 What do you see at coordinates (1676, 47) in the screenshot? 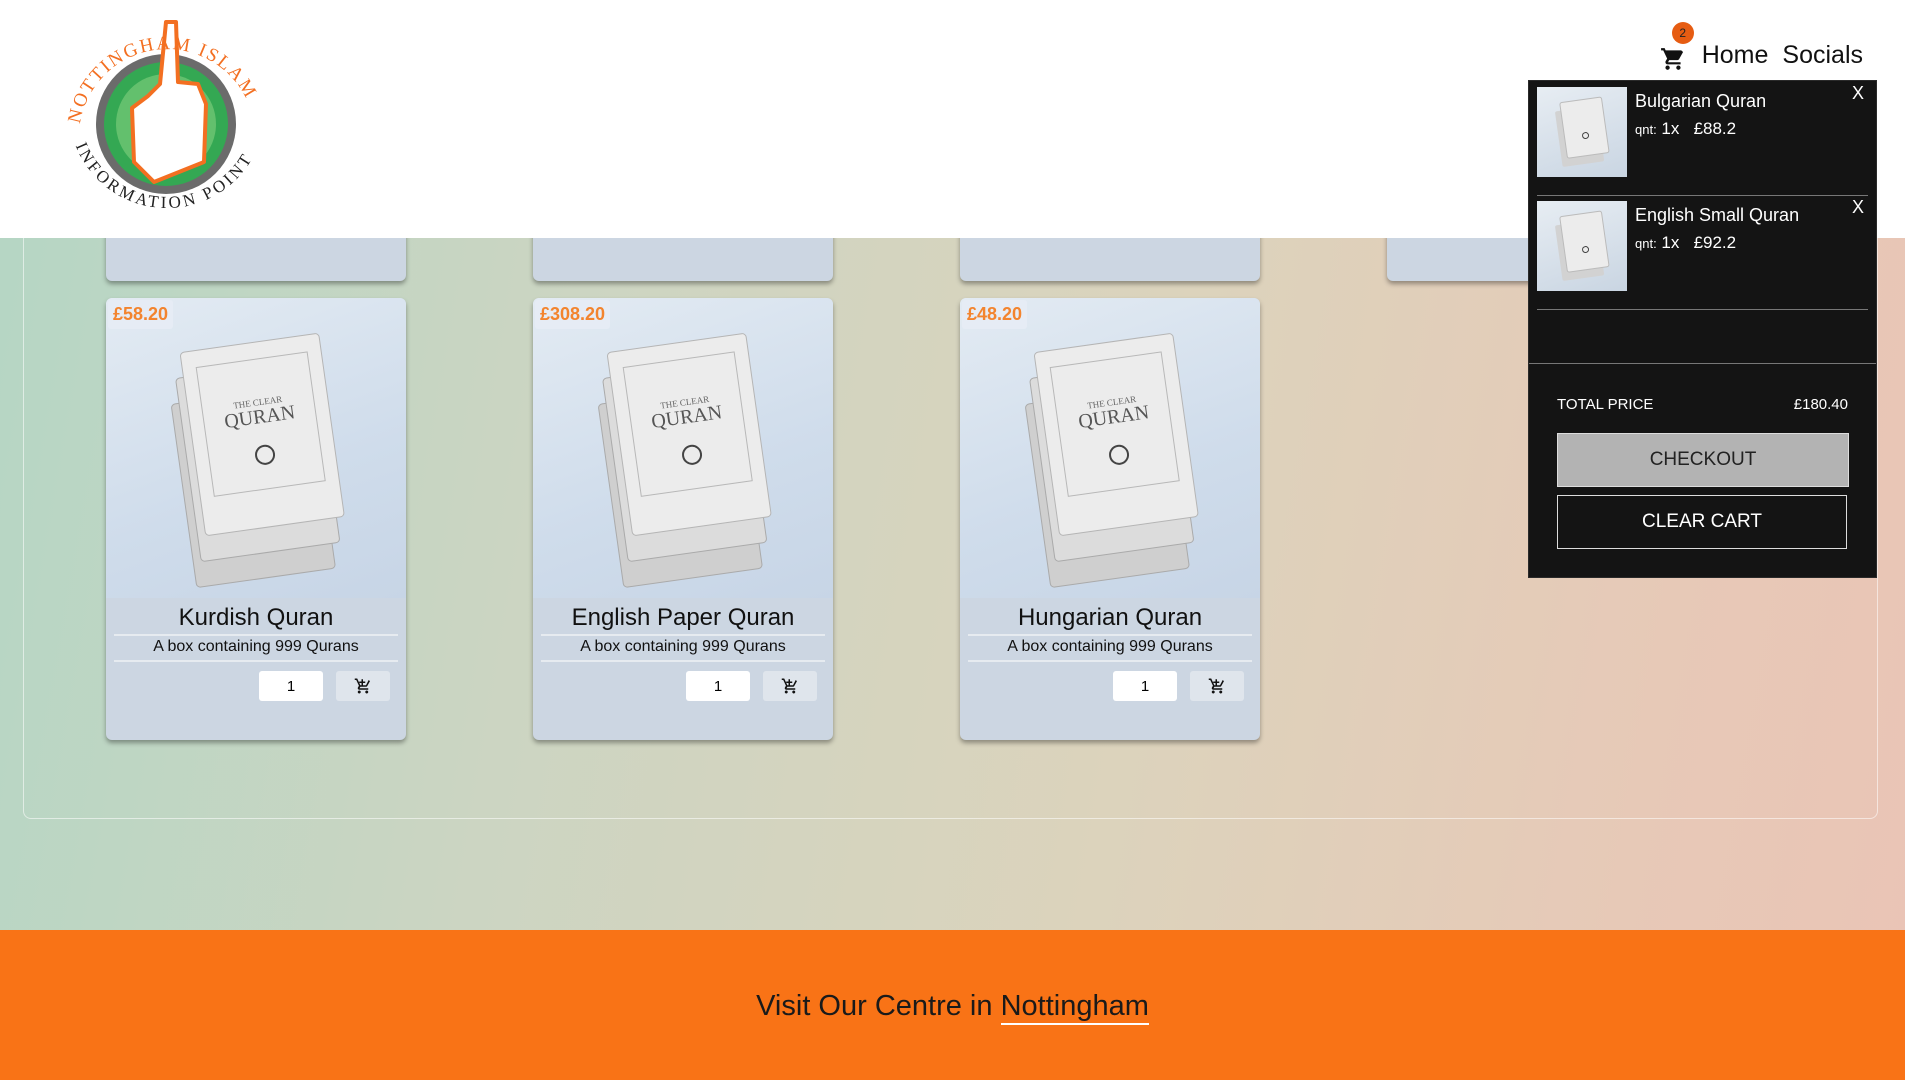
I see `cart-button: 2` at bounding box center [1676, 47].